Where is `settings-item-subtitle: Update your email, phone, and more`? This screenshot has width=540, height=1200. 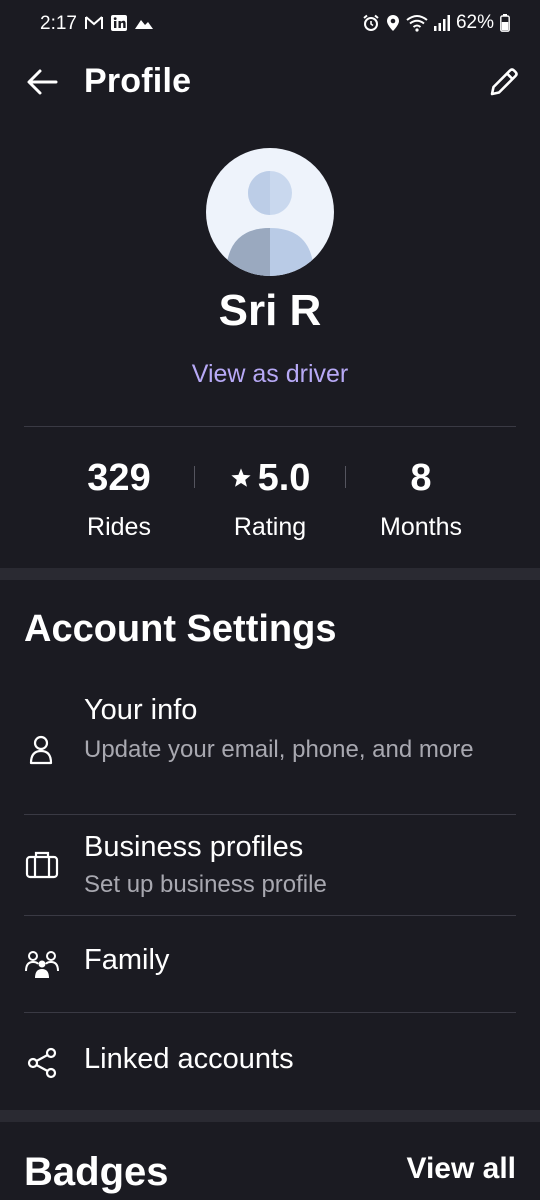
settings-item-subtitle: Update your email, phone, and more is located at coordinates (279, 749).